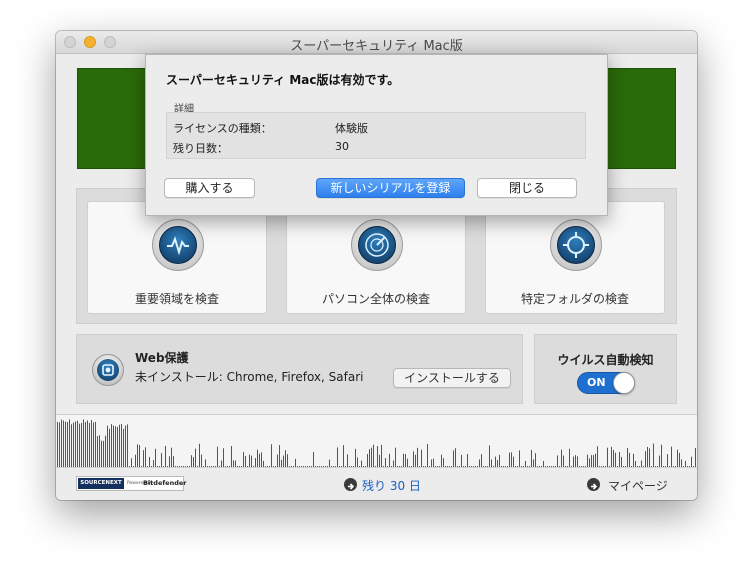 The width and height of the screenshot is (753, 581). I want to click on scan-card-full: パソコン全体の検査, so click(376, 257).